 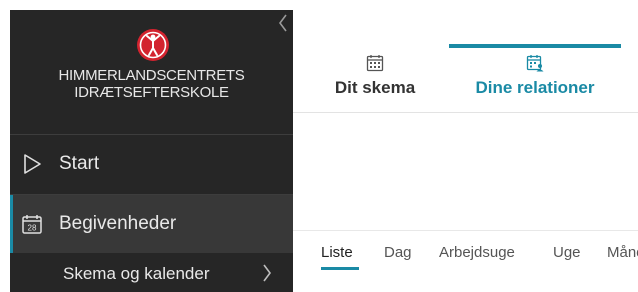 What do you see at coordinates (622, 252) in the screenshot?
I see `view-tab-maaned: Måned` at bounding box center [622, 252].